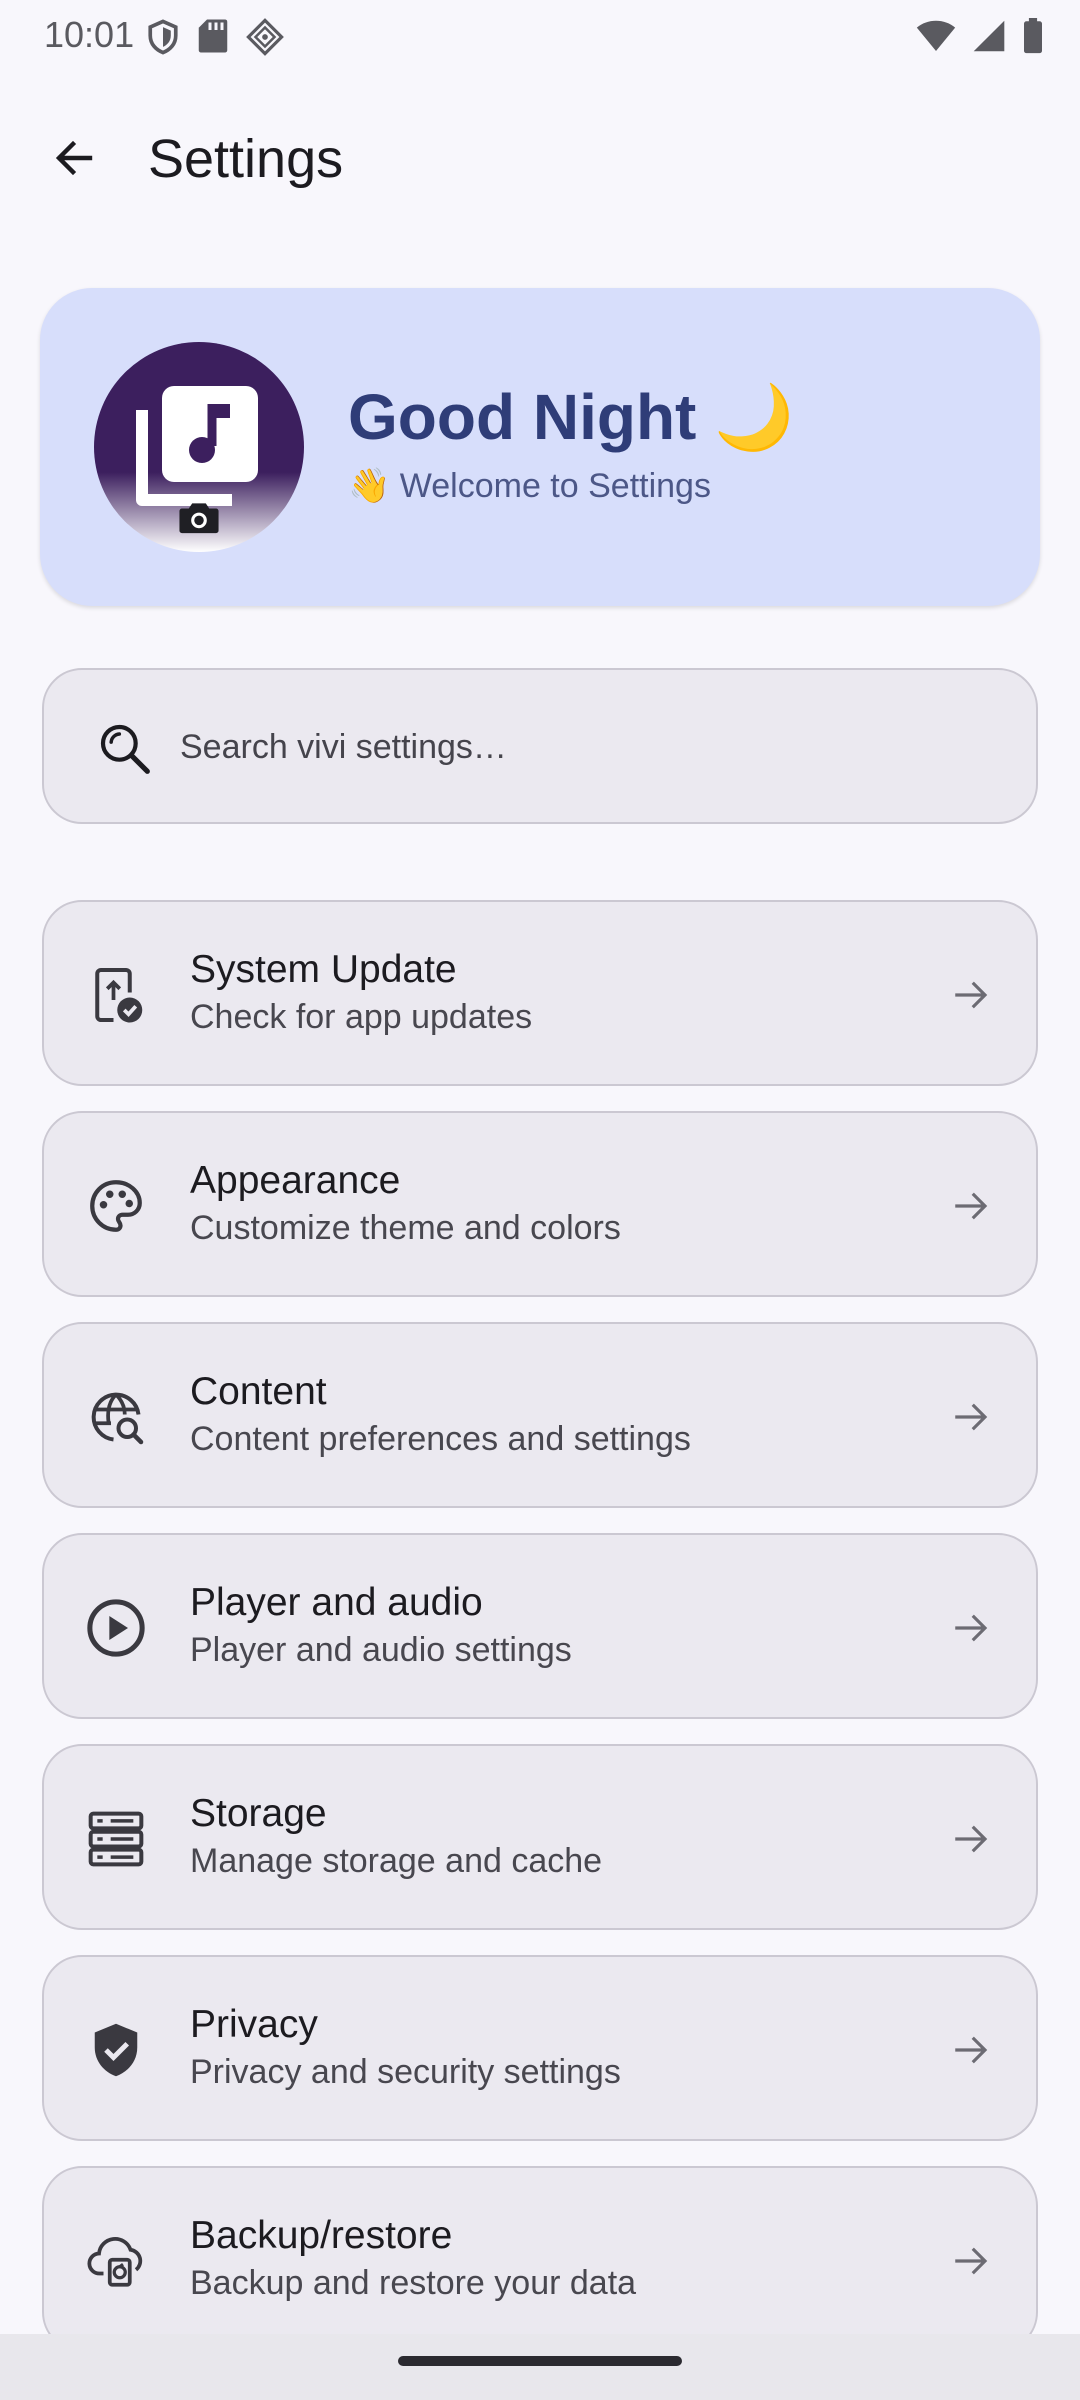 The width and height of the screenshot is (1080, 2400). Describe the element at coordinates (989, 36) in the screenshot. I see `signal-icon` at that location.